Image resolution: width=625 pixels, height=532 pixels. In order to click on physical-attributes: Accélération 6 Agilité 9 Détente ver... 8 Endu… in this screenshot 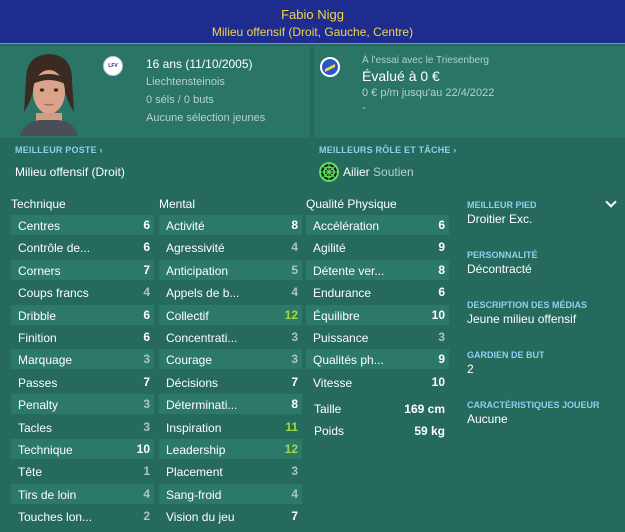, I will do `click(377, 304)`.